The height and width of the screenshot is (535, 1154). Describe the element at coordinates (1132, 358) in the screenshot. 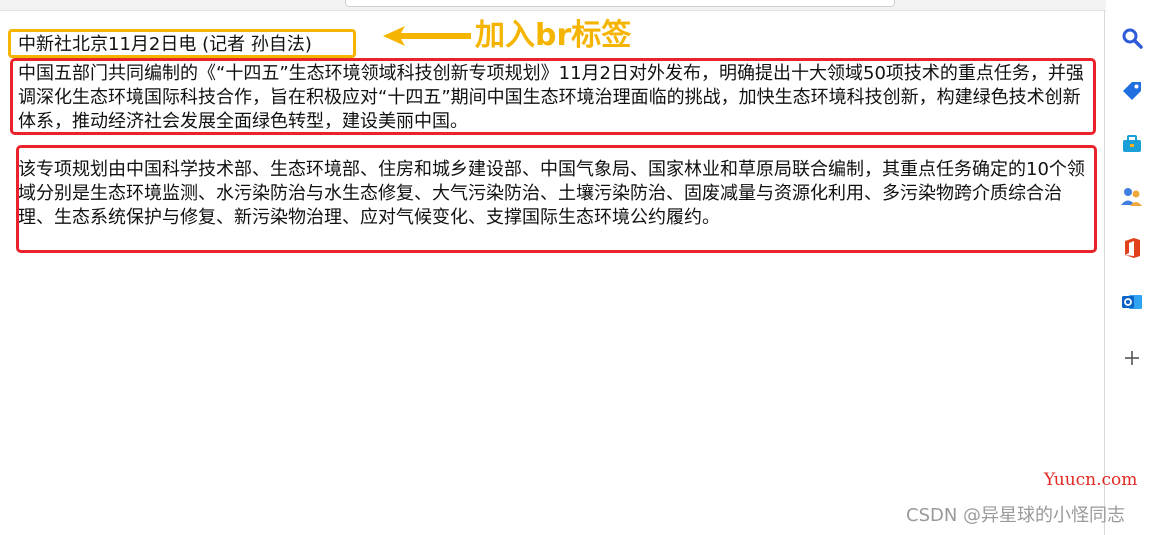

I see `plus-icon` at that location.